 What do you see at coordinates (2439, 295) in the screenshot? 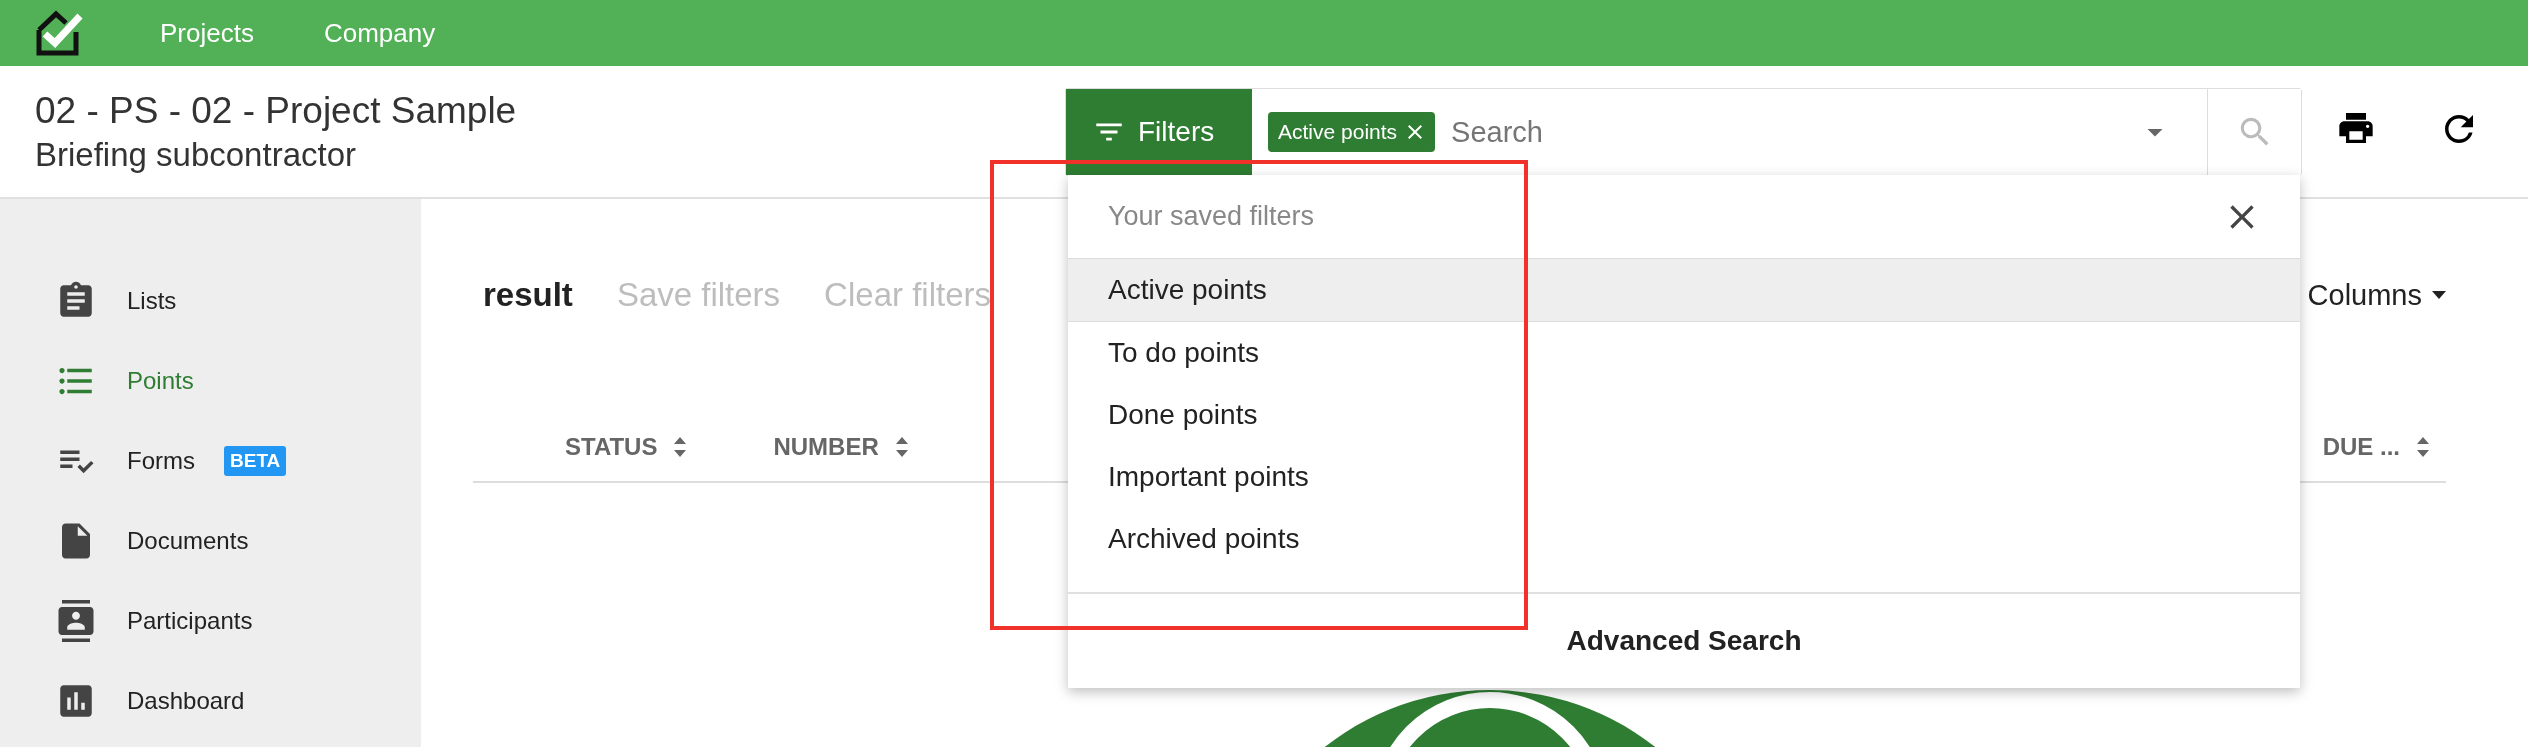
I see `caret-icon` at bounding box center [2439, 295].